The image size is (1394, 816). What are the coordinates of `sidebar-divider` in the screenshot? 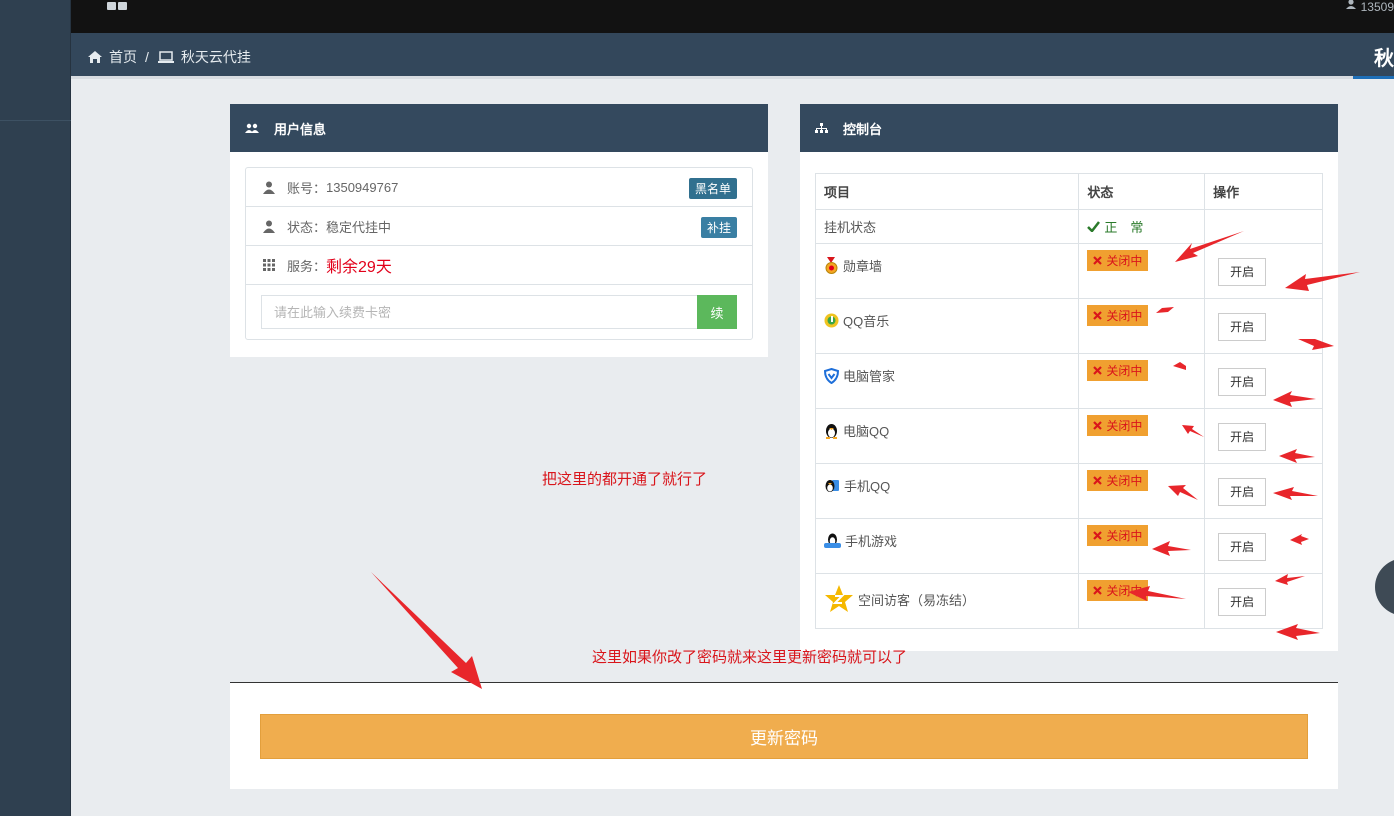 It's located at (35, 120).